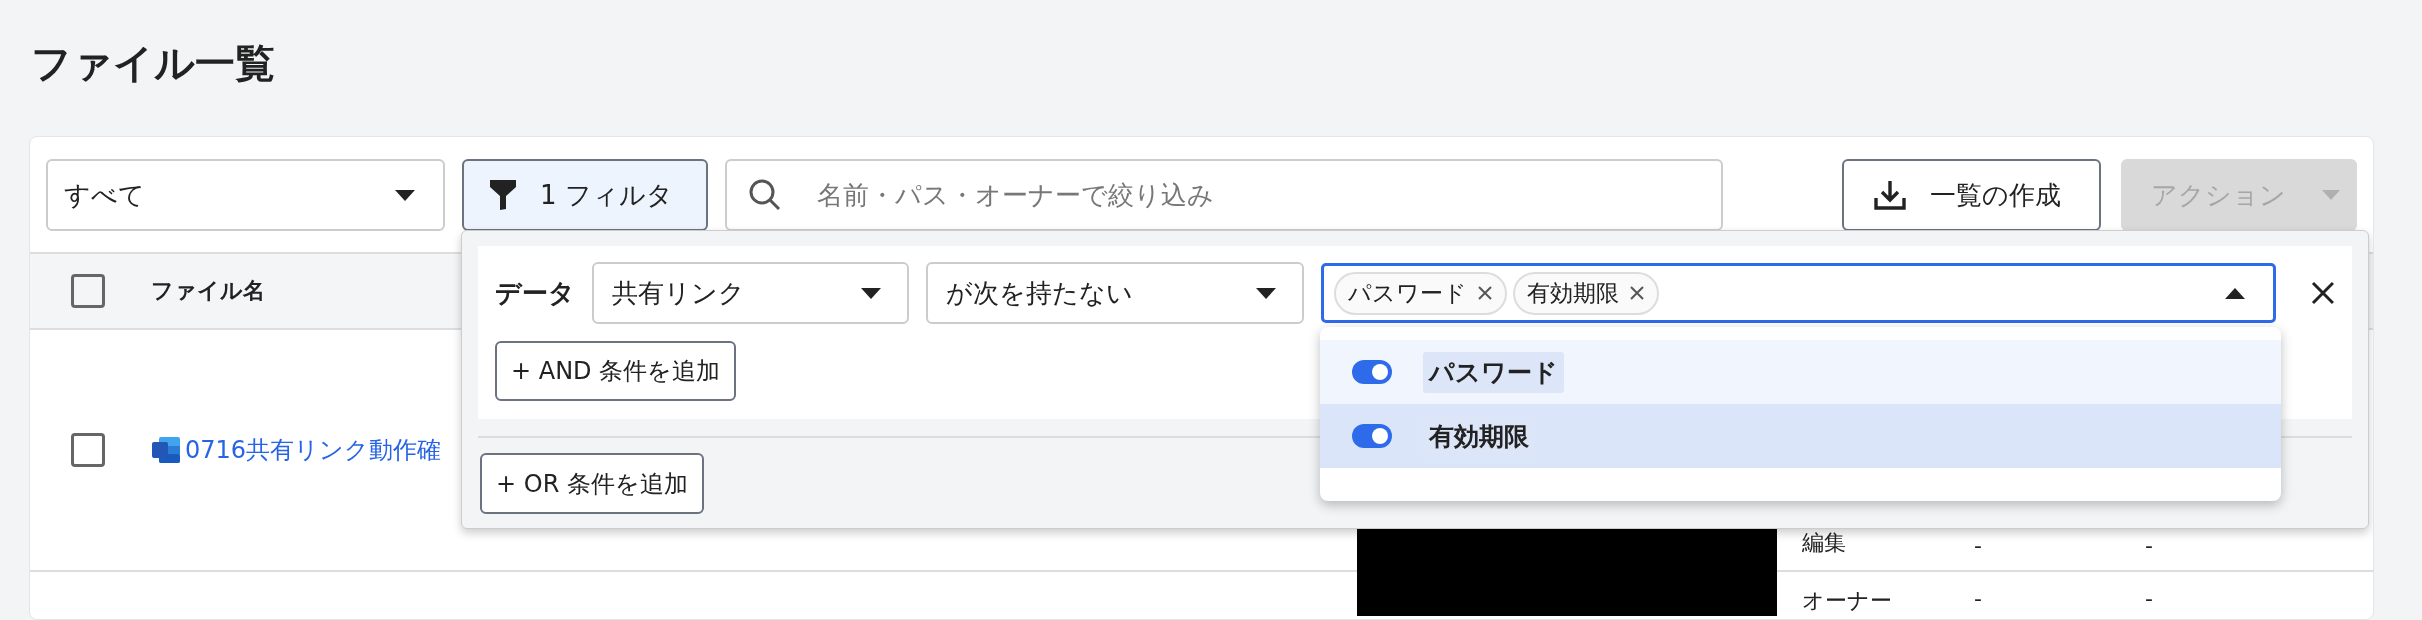 The width and height of the screenshot is (2422, 620). What do you see at coordinates (1847, 601) in the screenshot?
I see `role-text: オーナー` at bounding box center [1847, 601].